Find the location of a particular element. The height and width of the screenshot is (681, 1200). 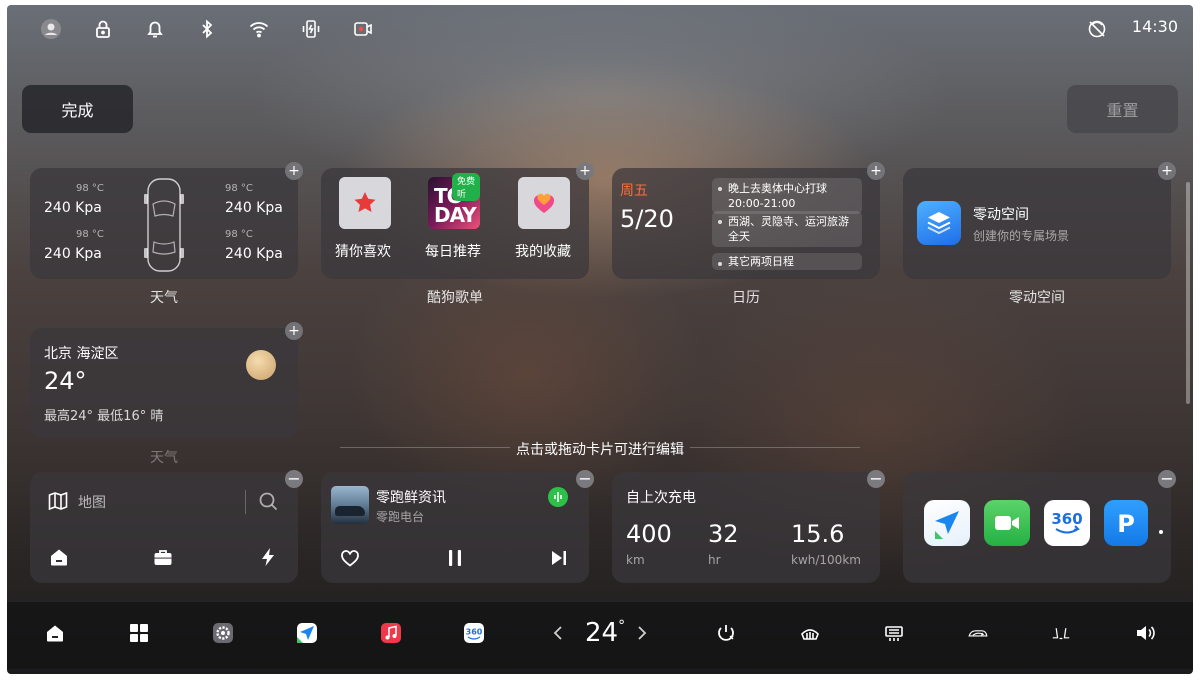

facetime-app-icon is located at coordinates (1007, 523).